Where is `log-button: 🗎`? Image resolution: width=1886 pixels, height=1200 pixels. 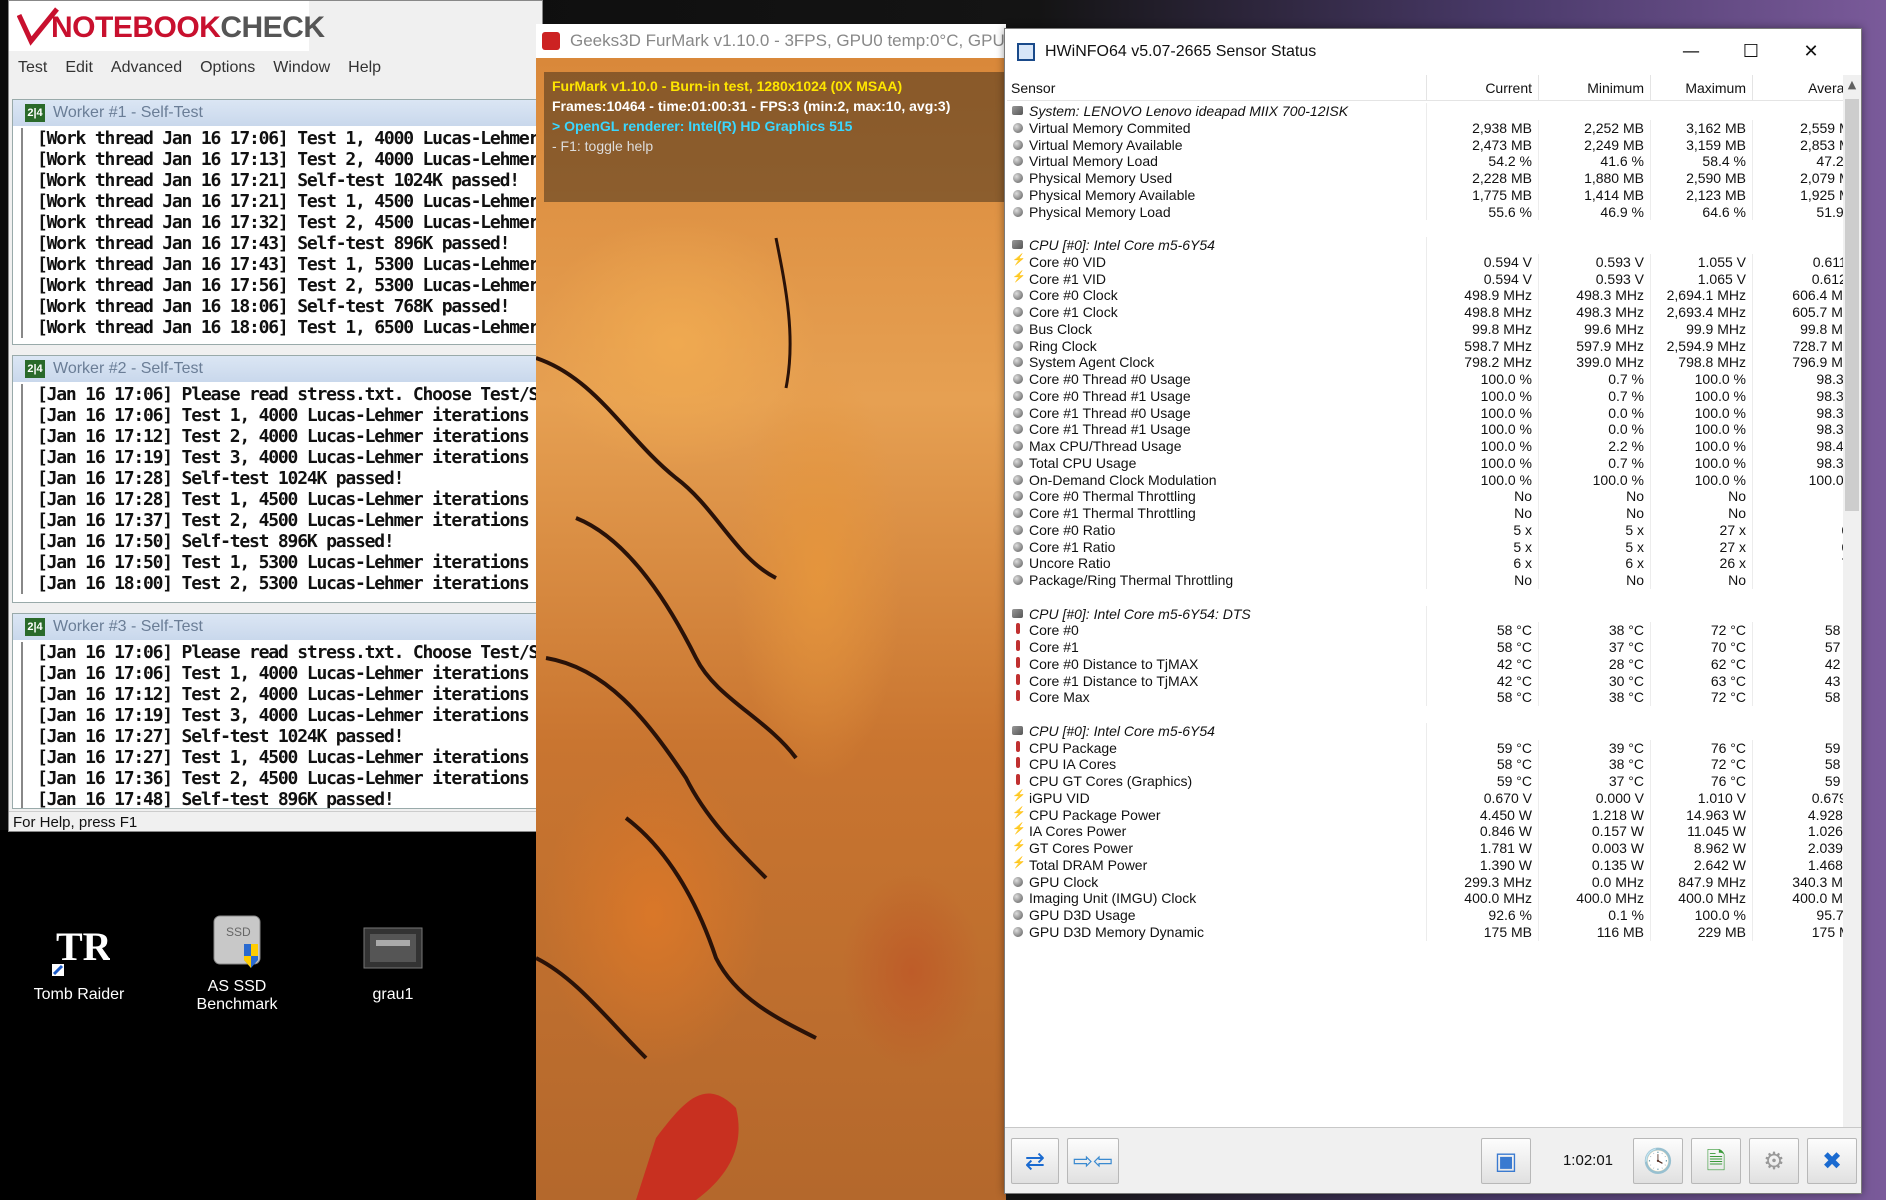
log-button: 🗎 is located at coordinates (1716, 1161).